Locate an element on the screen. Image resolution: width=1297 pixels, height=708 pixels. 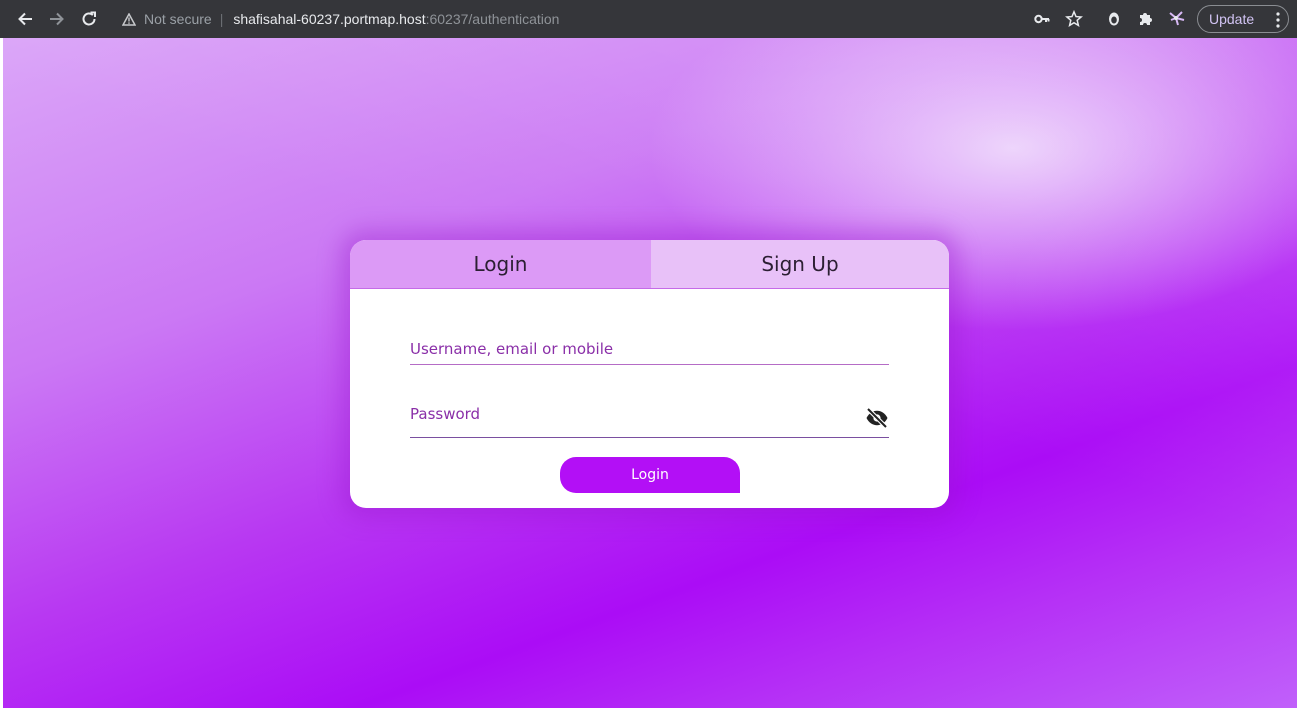
url-path: :60237/authentication is located at coordinates (492, 19).